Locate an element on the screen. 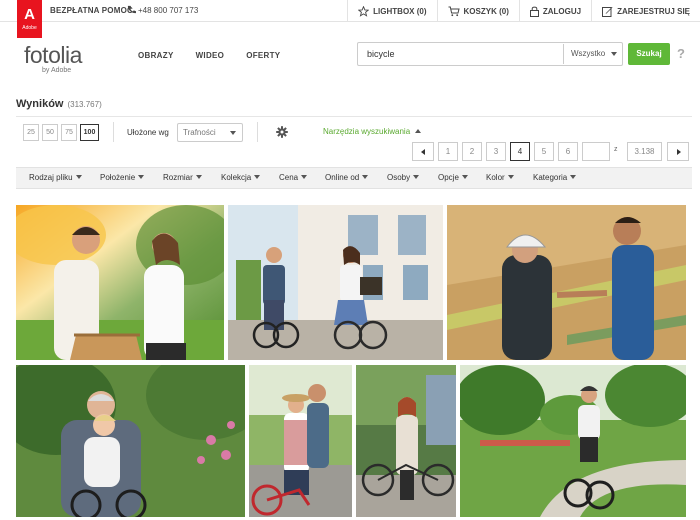 The height and width of the screenshot is (520, 700). brand-name: fotolia is located at coordinates (53, 55).